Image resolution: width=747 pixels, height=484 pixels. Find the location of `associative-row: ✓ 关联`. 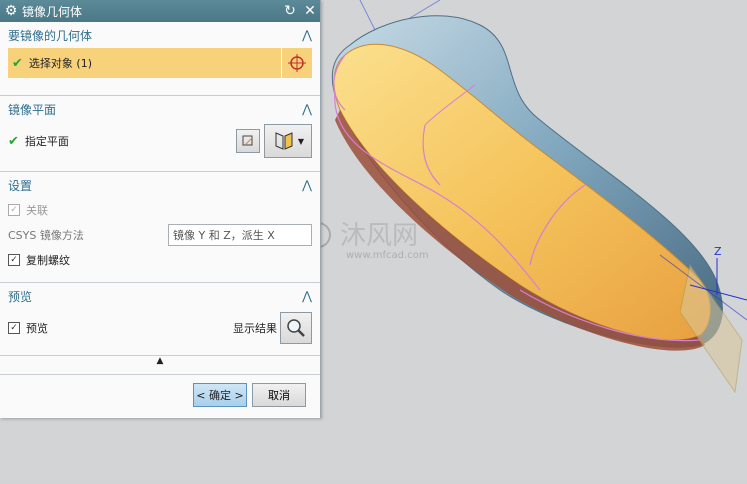

associative-row: ✓ 关联 is located at coordinates (160, 210).